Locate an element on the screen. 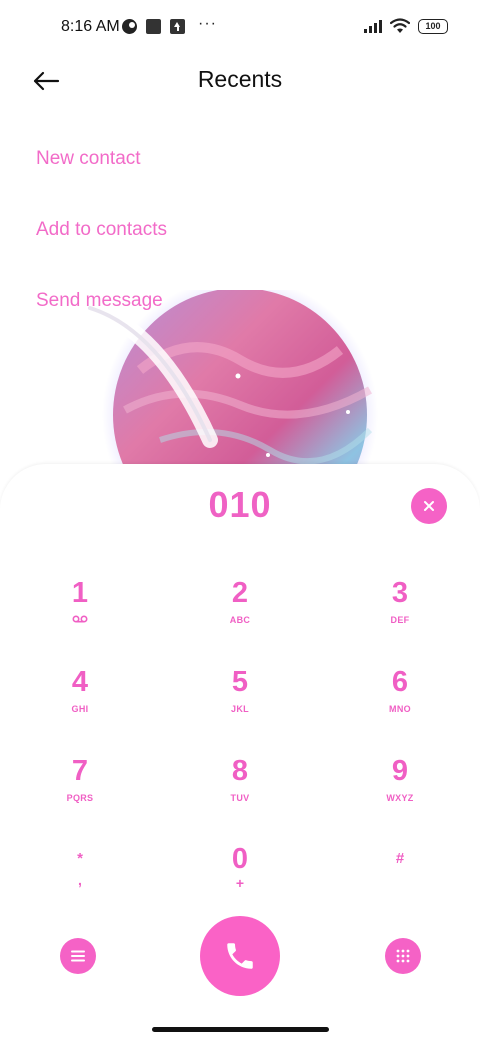  menu-button is located at coordinates (78, 956).